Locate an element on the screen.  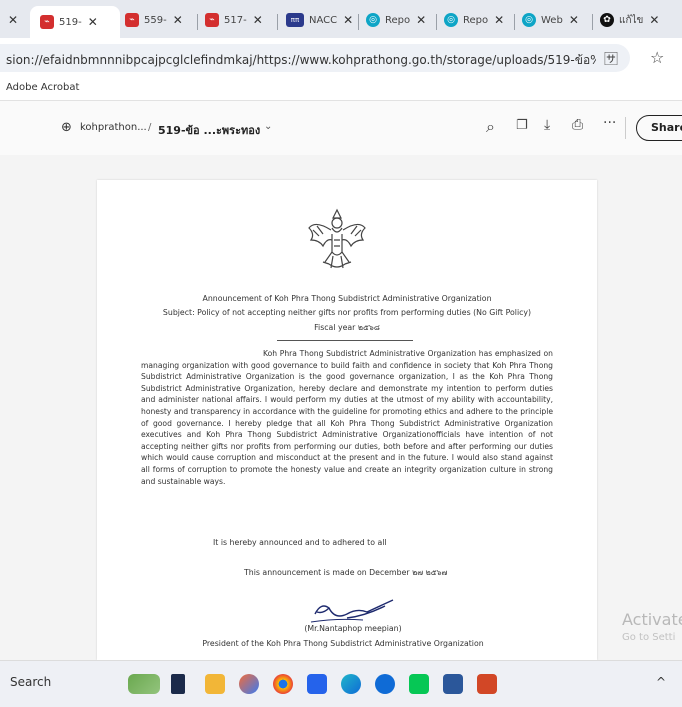
tab-pdf-3: ⌁ 517- ✕ is located at coordinates (239, 20).